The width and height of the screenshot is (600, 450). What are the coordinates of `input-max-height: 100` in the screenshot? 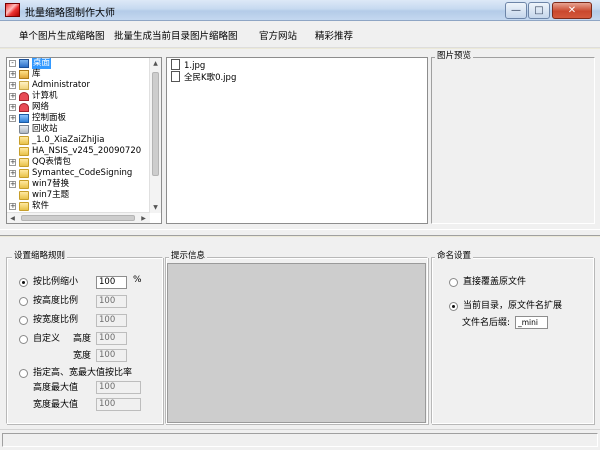 It's located at (118, 387).